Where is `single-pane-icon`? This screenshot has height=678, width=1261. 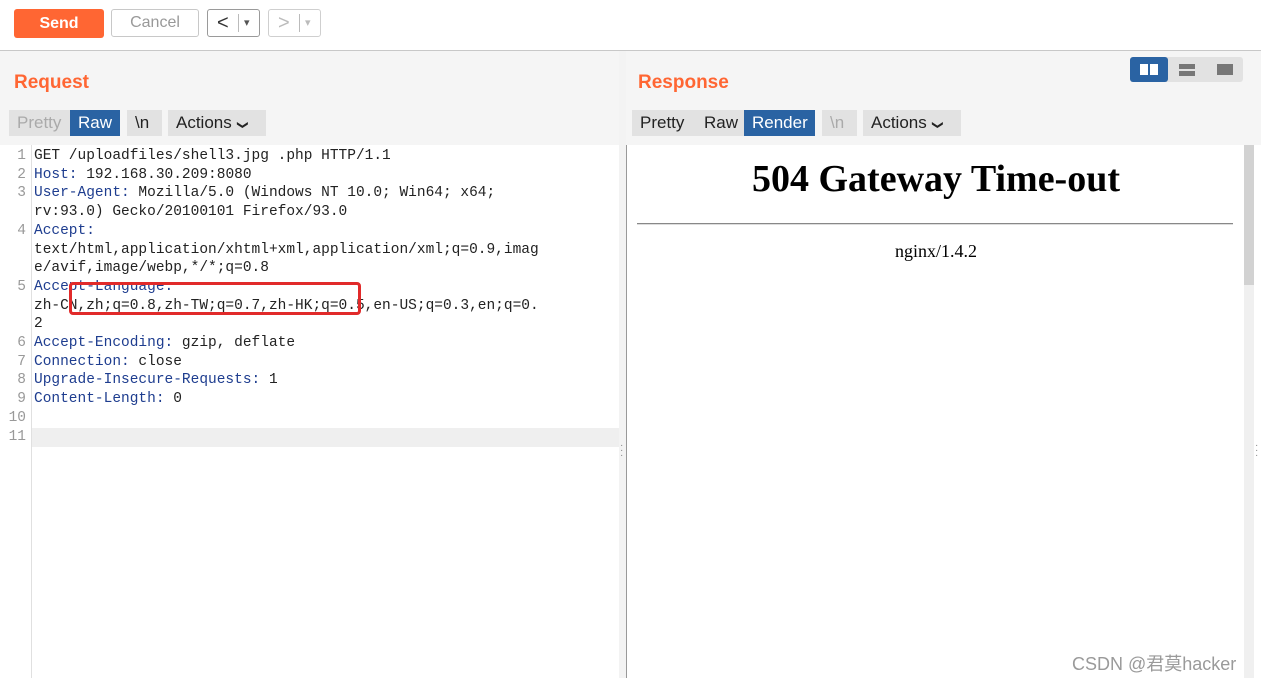 single-pane-icon is located at coordinates (1225, 69).